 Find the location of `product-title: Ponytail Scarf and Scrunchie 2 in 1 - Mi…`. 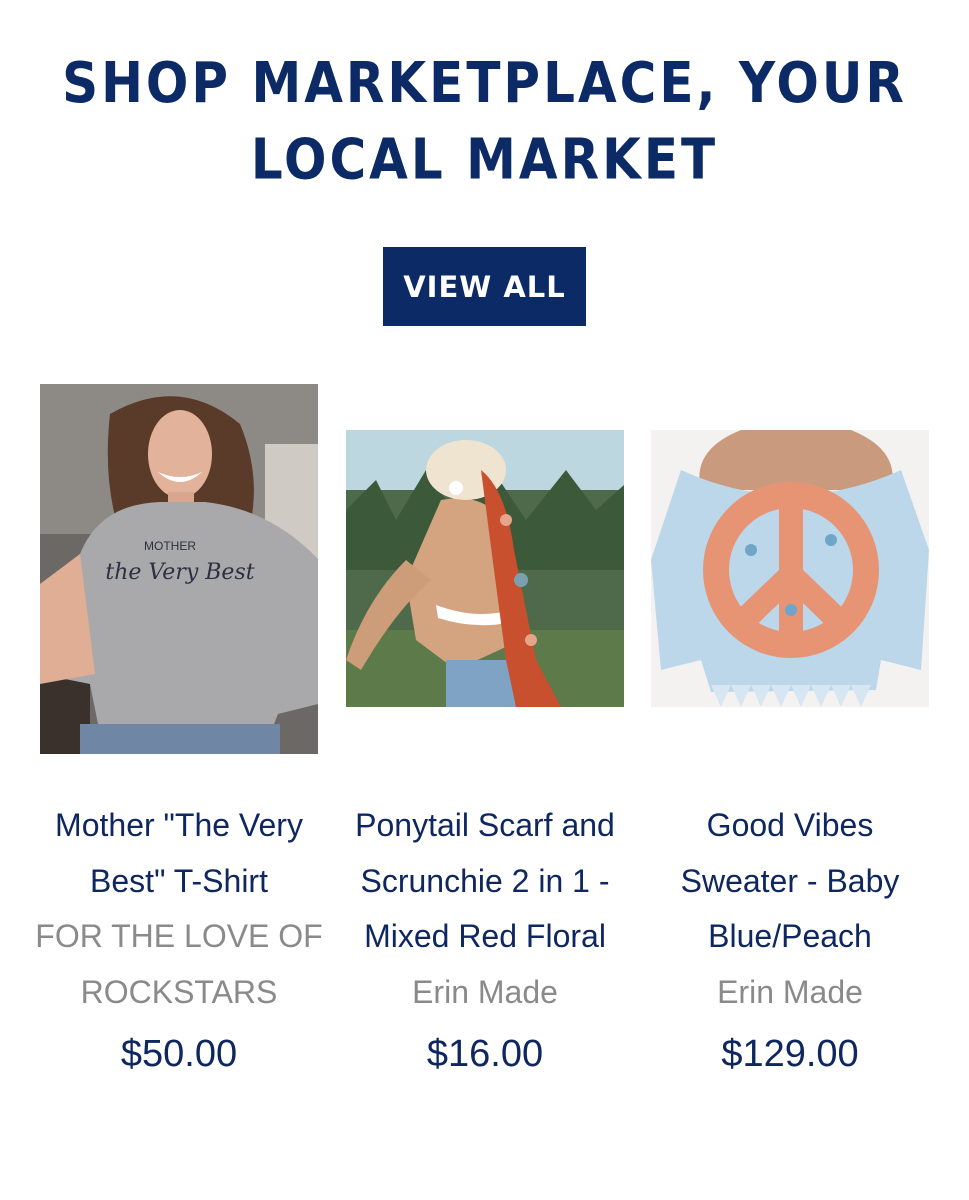

product-title: Ponytail Scarf and Scrunchie 2 in 1 - Mi… is located at coordinates (485, 881).